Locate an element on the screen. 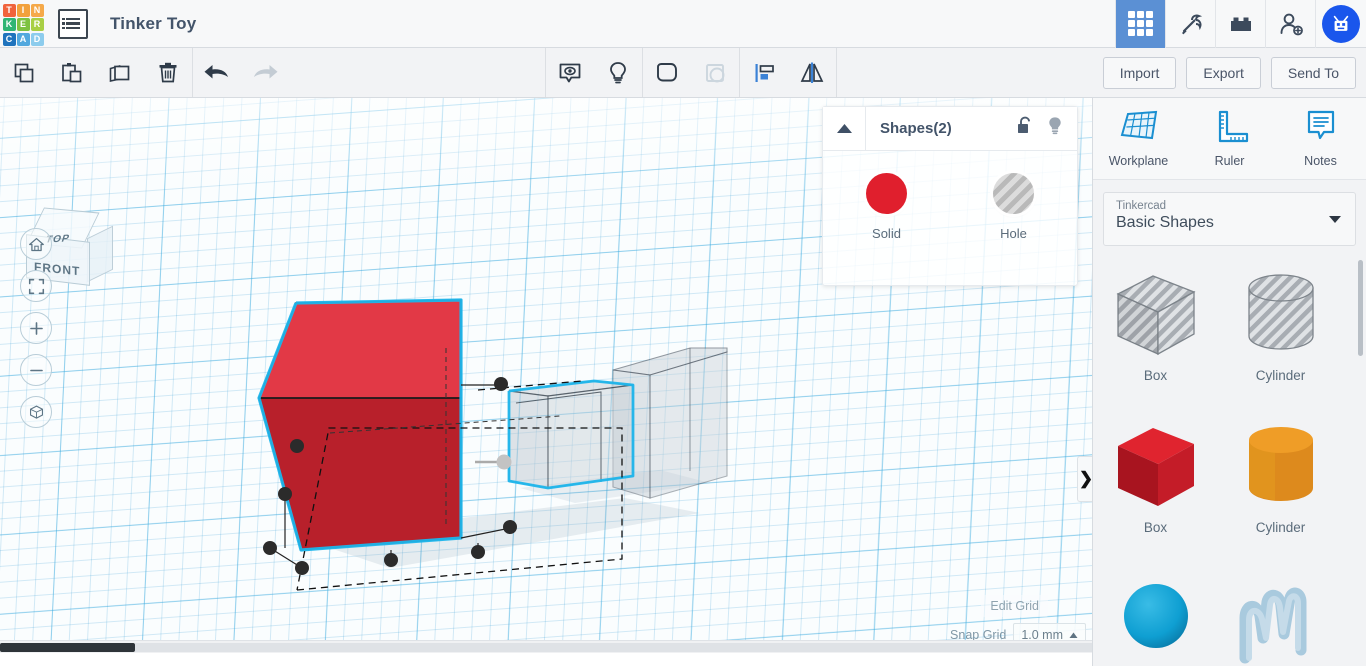  logo-tile-r: R is located at coordinates (37, 25).